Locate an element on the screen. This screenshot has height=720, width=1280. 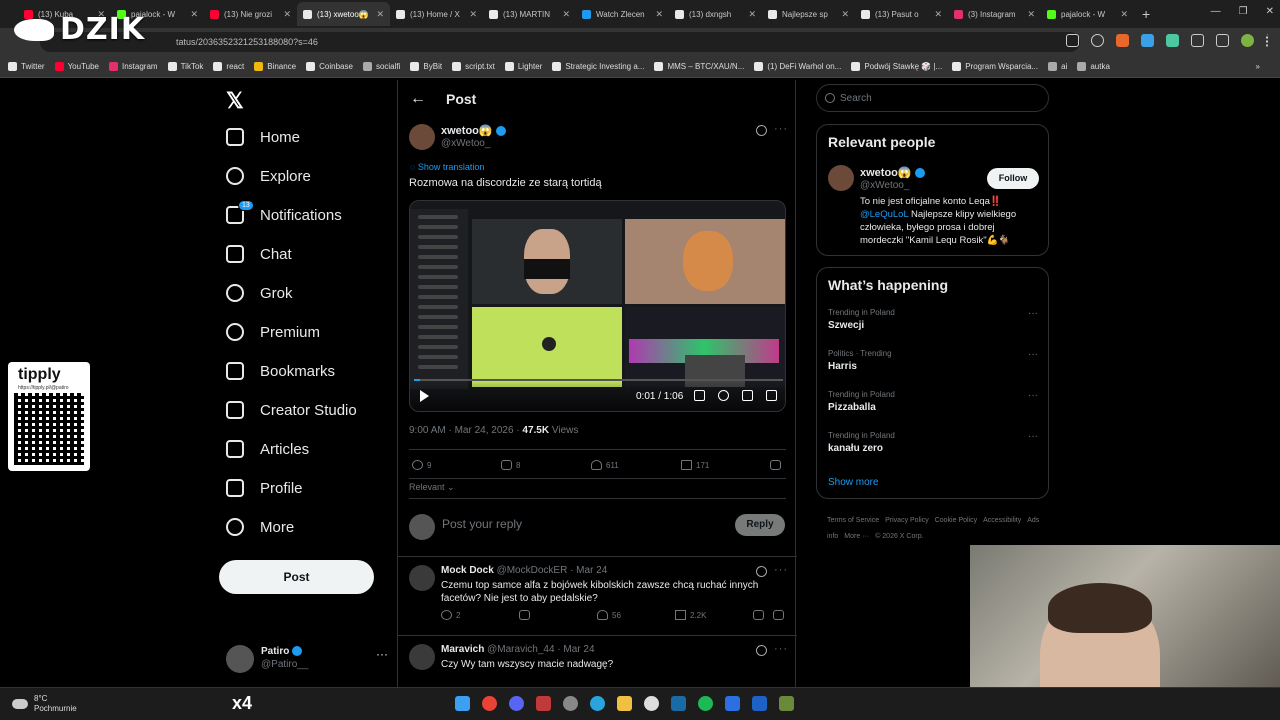
x-logo-icon: 𝕏 is located at coordinates (235, 101).